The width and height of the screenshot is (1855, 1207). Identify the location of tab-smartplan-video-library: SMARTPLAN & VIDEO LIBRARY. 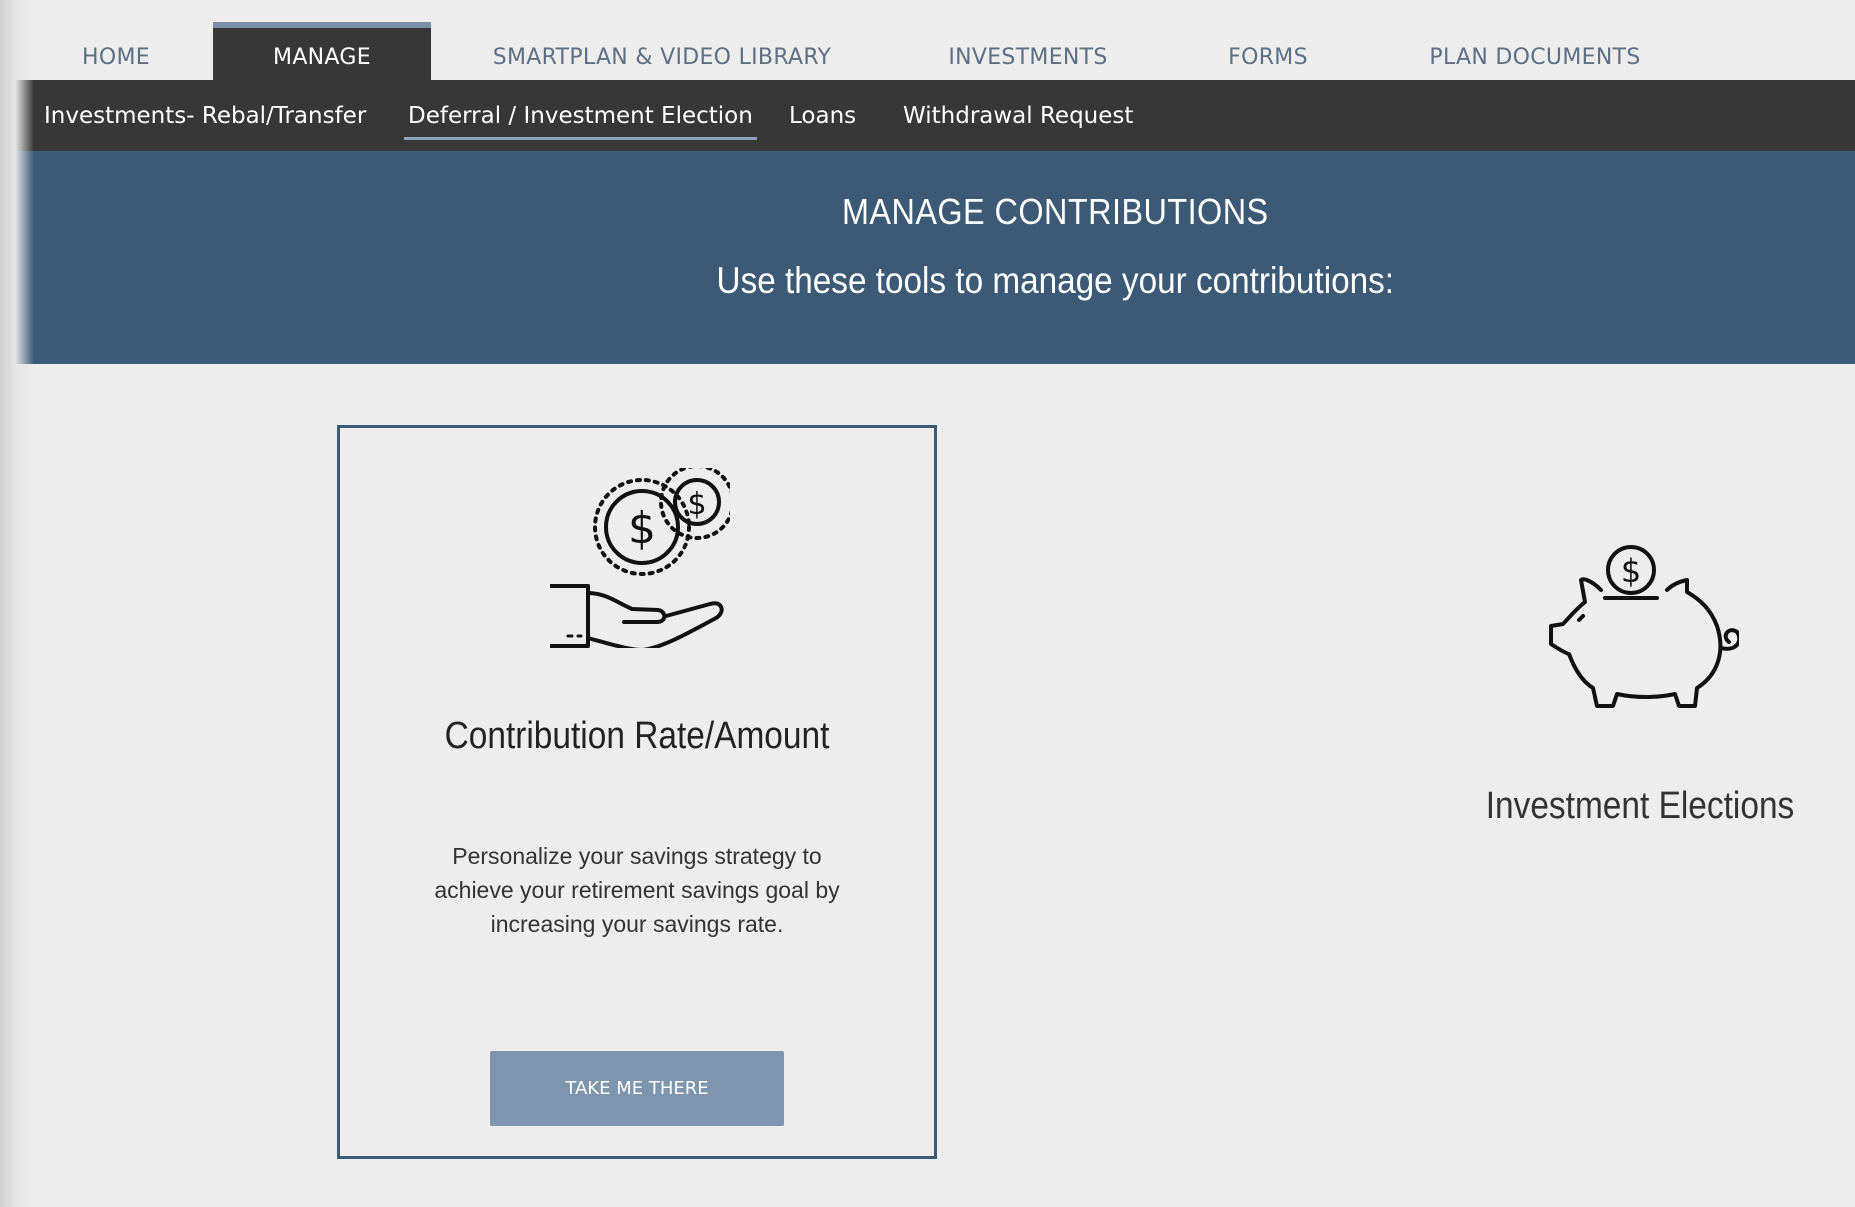
(662, 51).